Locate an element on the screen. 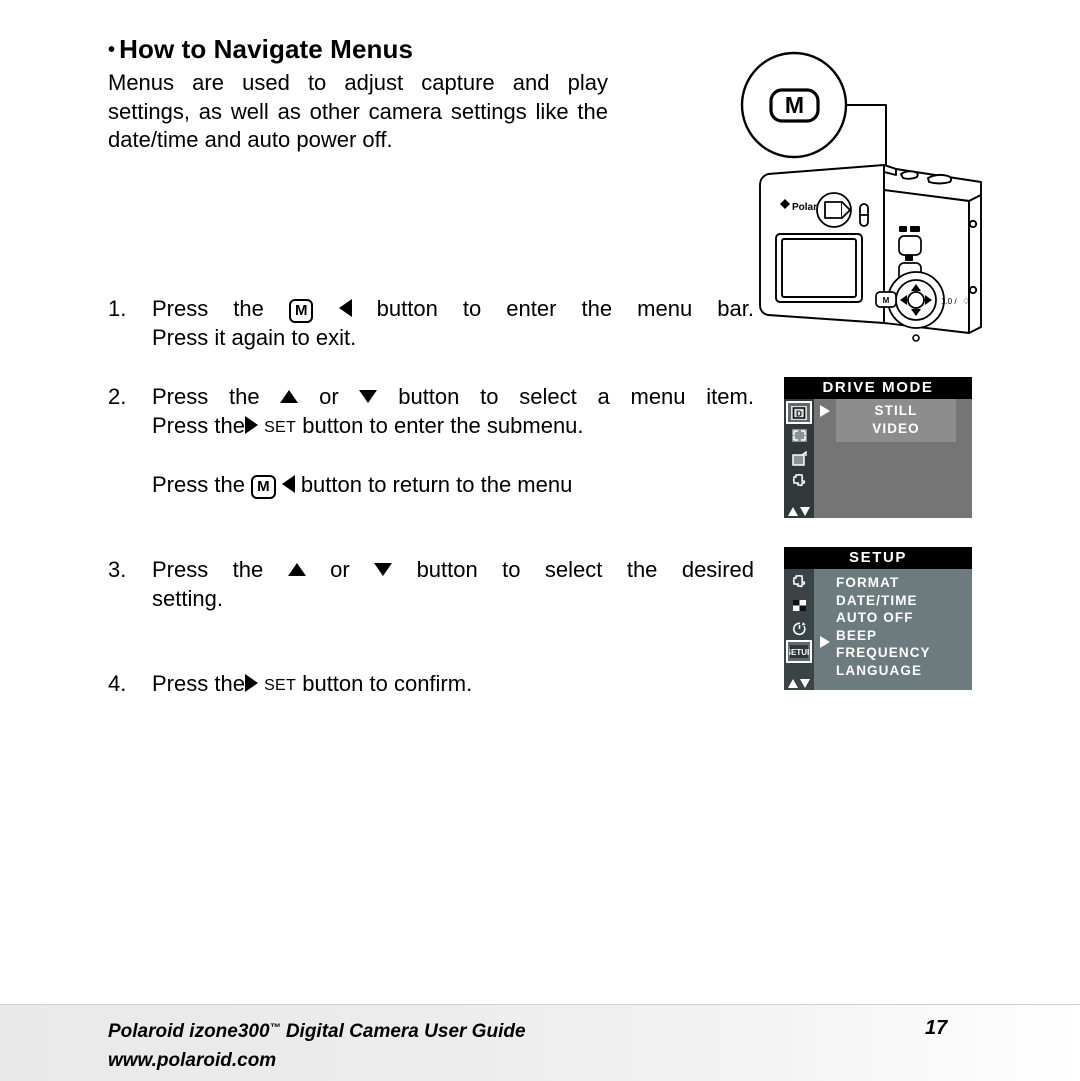 The height and width of the screenshot is (1081, 1080). setup-selected-icon: SETUP is located at coordinates (799, 651).